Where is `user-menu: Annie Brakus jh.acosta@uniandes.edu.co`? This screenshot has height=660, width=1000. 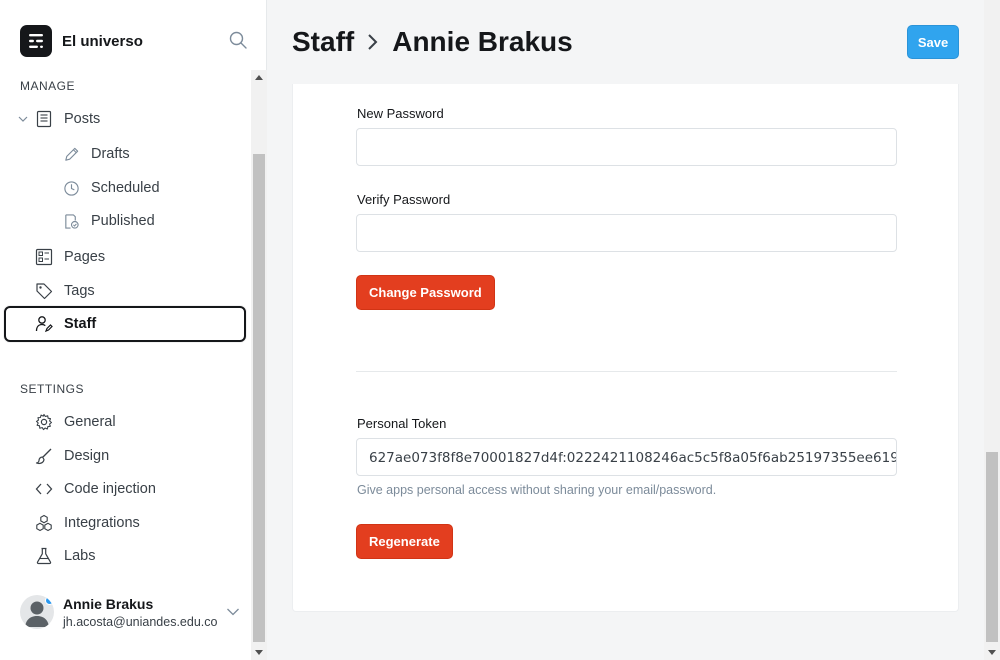 user-menu: Annie Brakus jh.acosta@uniandes.edu.co is located at coordinates (135, 612).